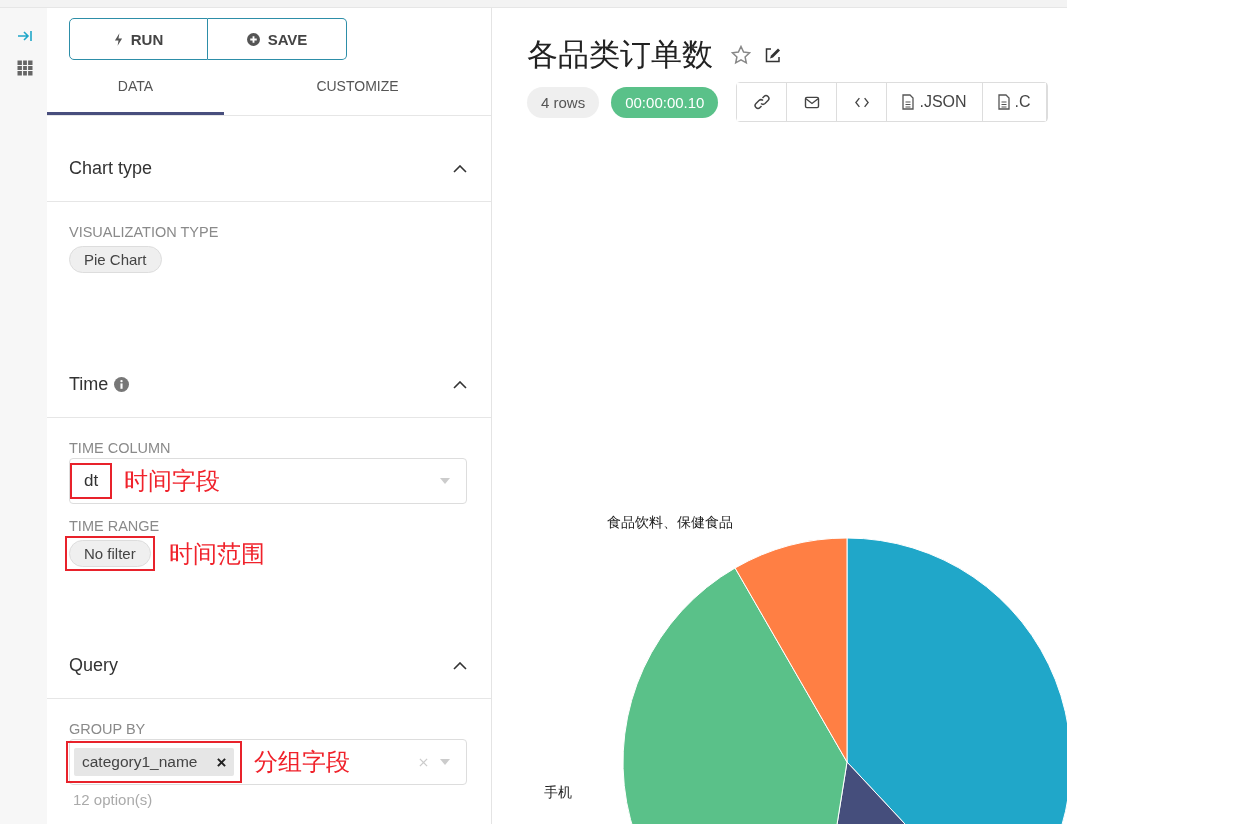 The width and height of the screenshot is (1241, 824). I want to click on options-count: 12 option(s), so click(113, 799).